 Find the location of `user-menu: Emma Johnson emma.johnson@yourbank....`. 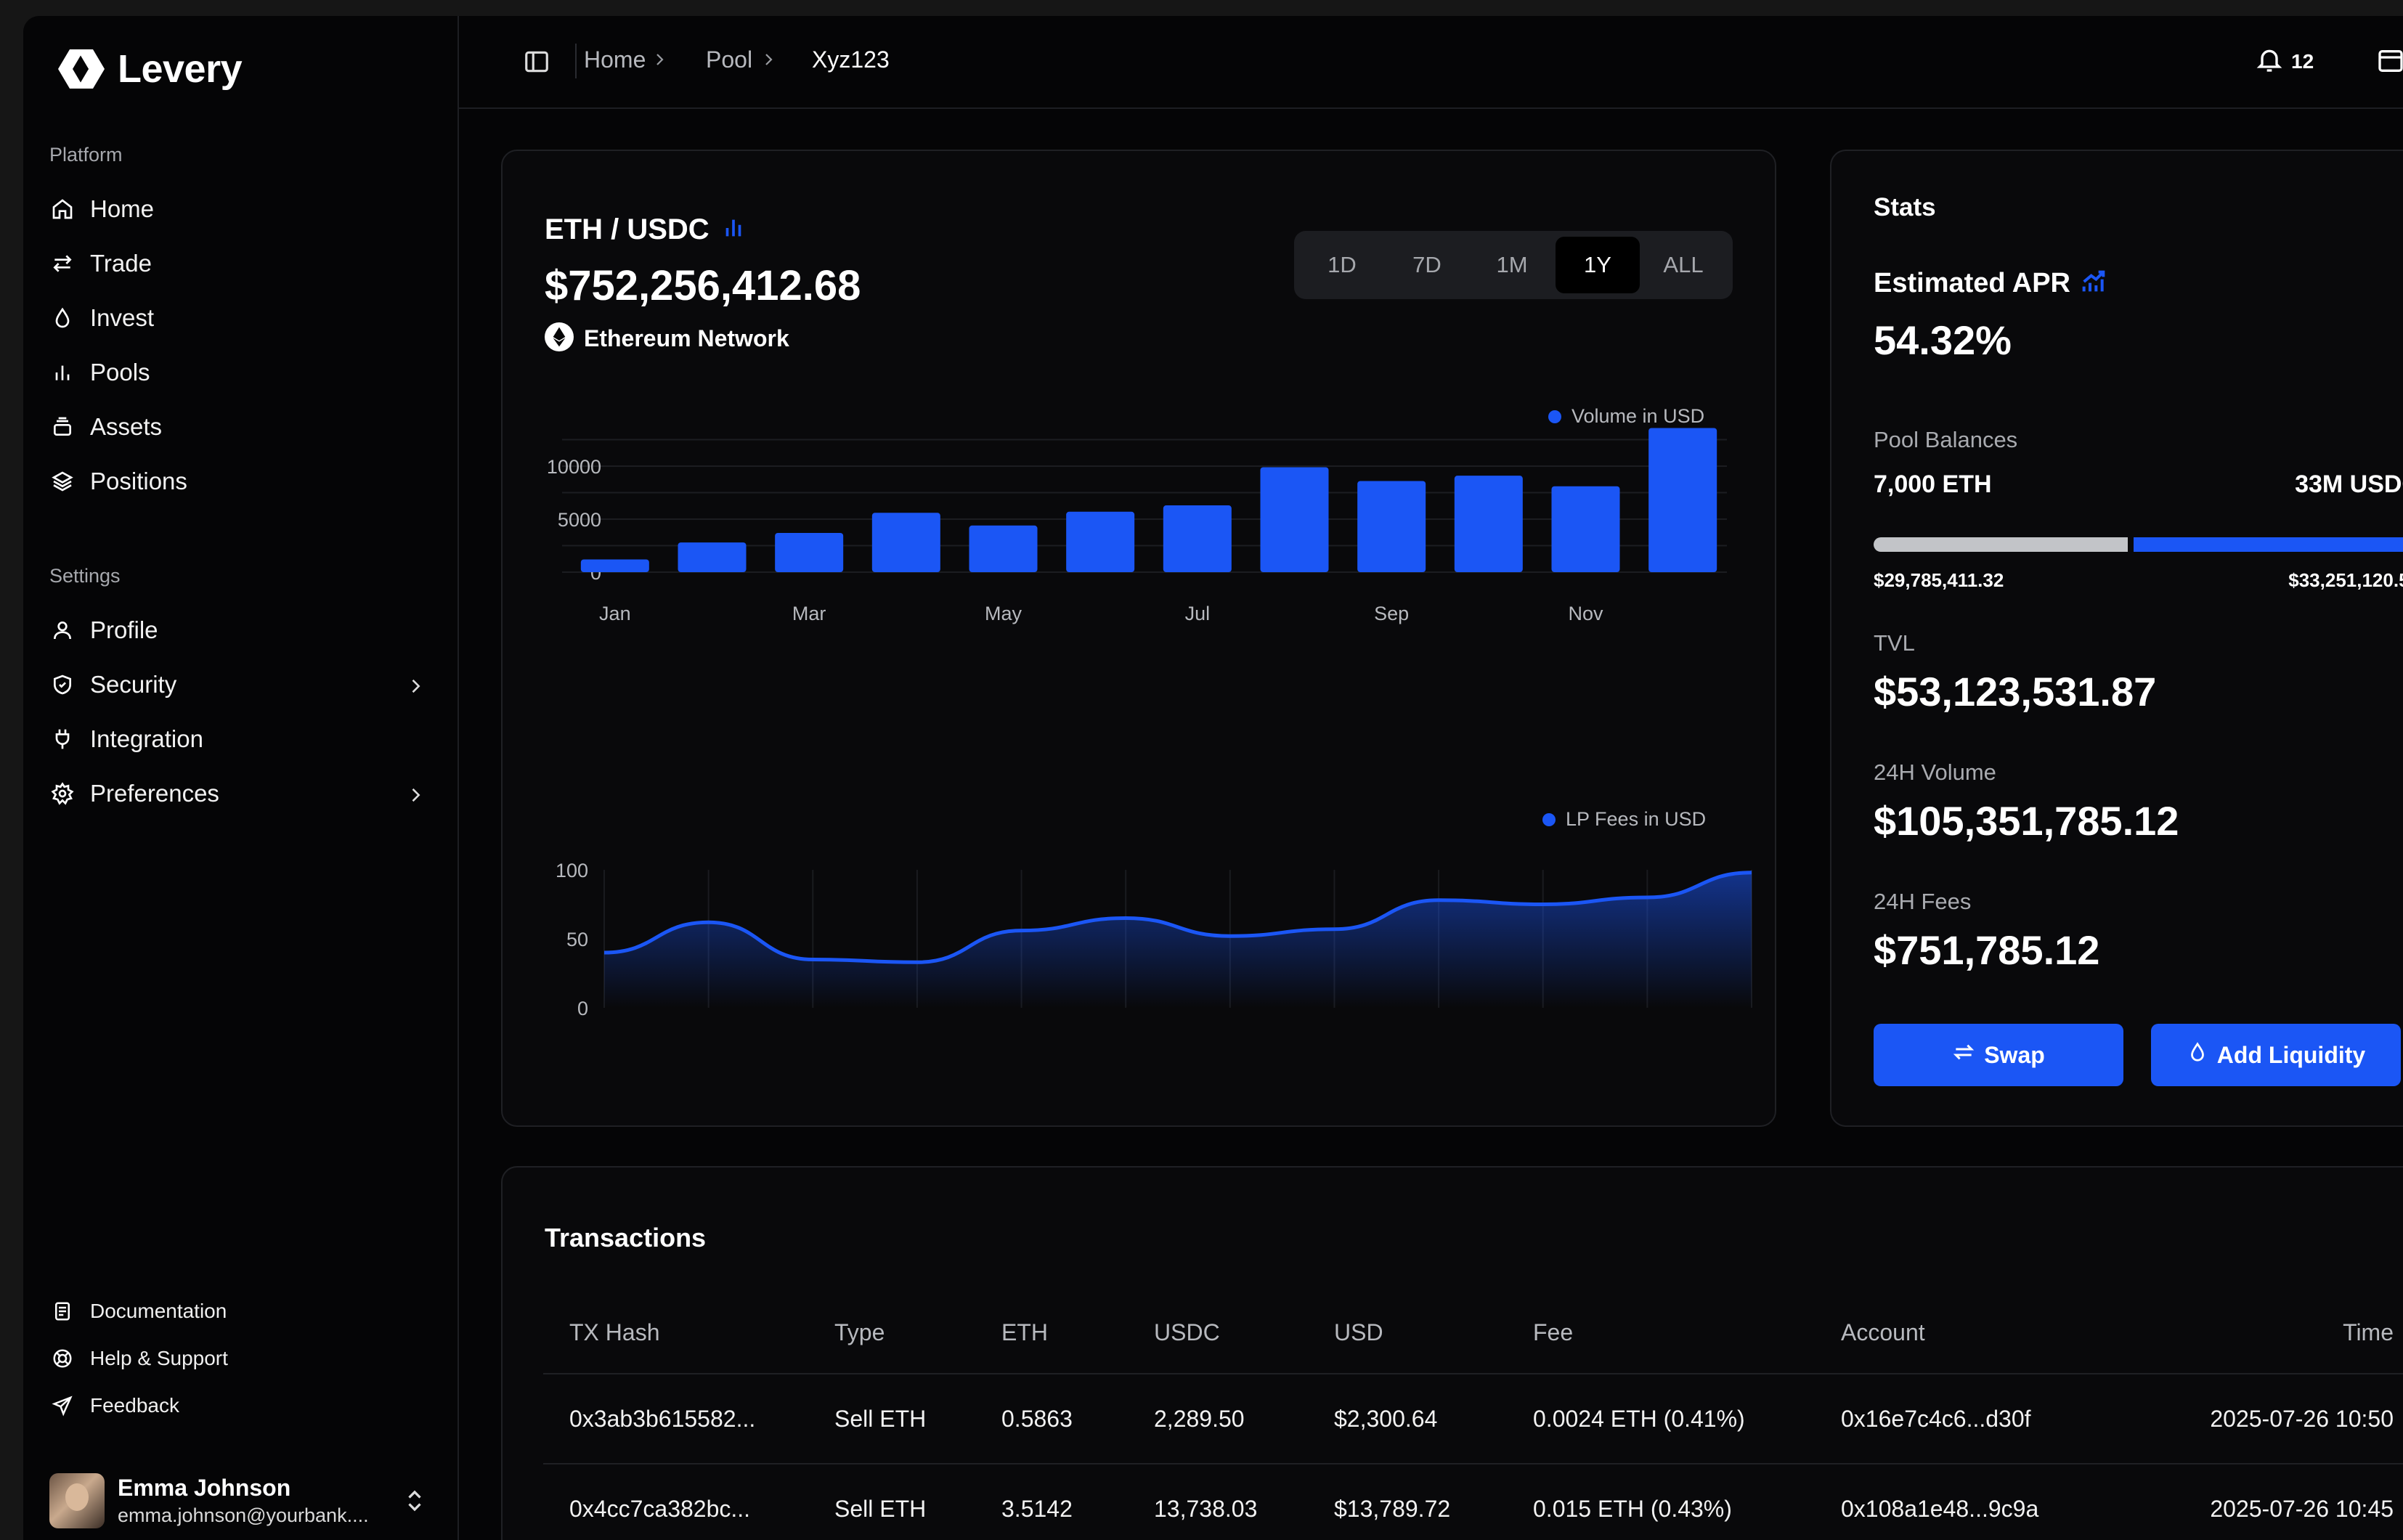

user-menu: Emma Johnson emma.johnson@yourbank.... is located at coordinates (253, 1501).